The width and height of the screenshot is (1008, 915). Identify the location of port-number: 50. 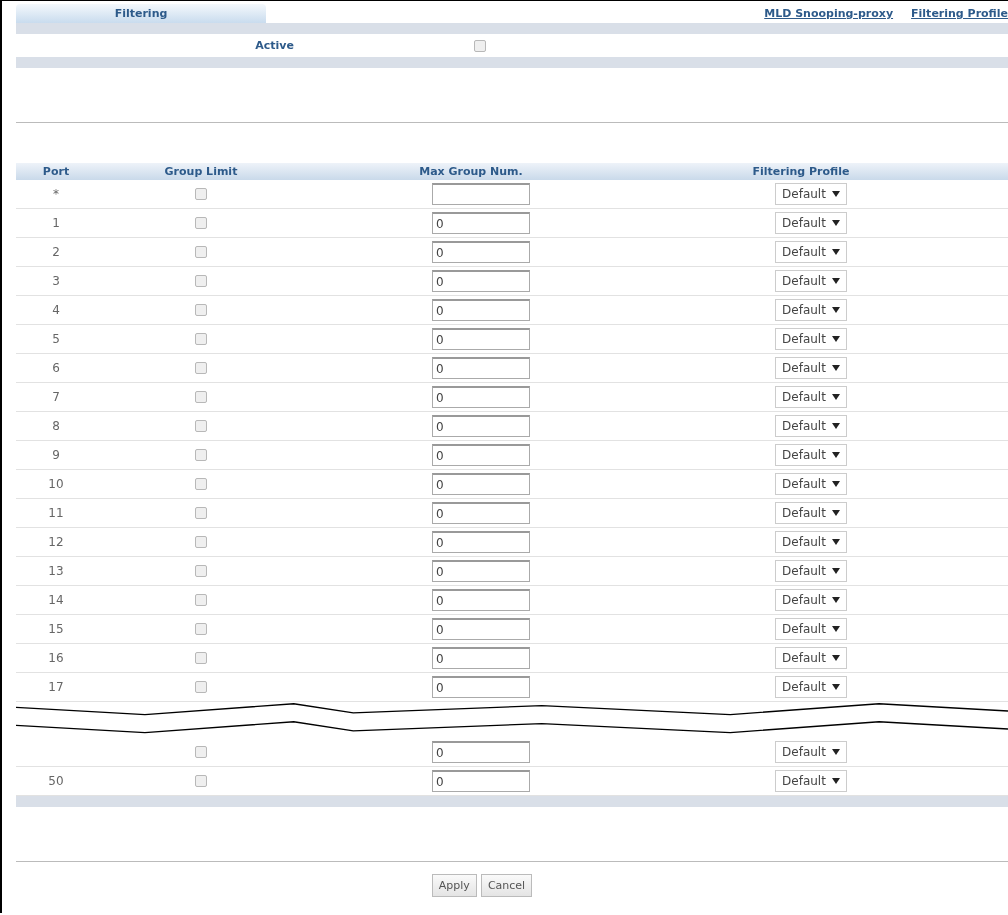
(56, 781).